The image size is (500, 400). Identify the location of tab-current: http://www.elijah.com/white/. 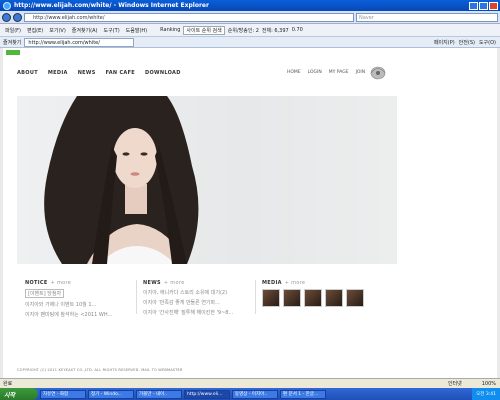
(79, 42).